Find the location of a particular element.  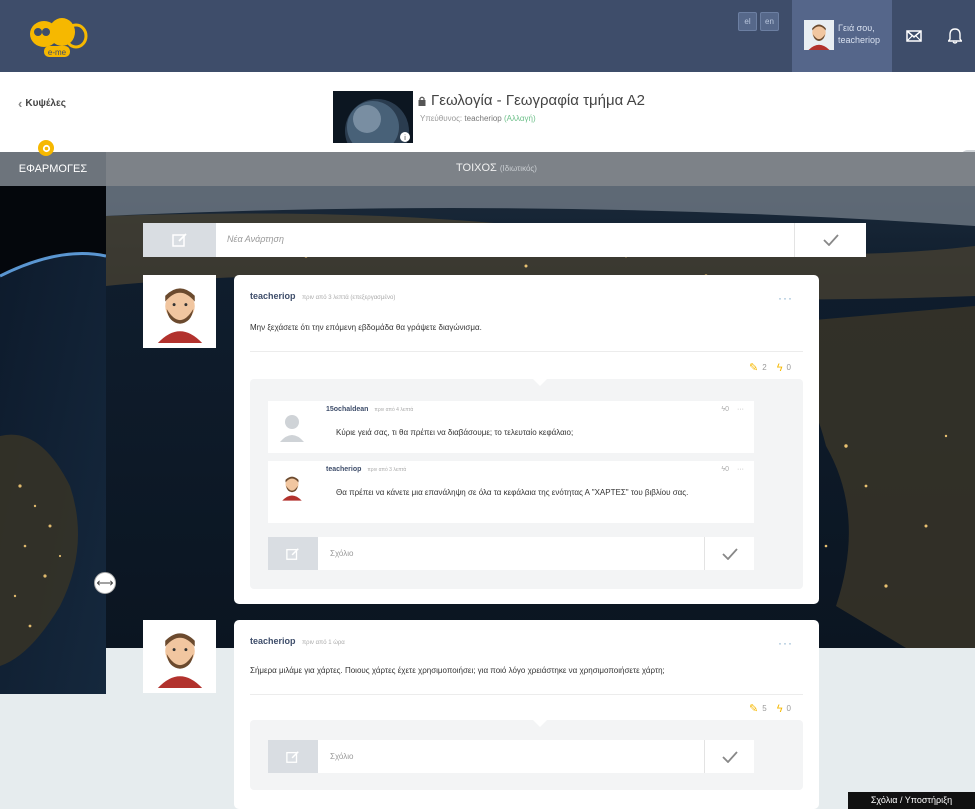

group-cover-image: i is located at coordinates (373, 117).